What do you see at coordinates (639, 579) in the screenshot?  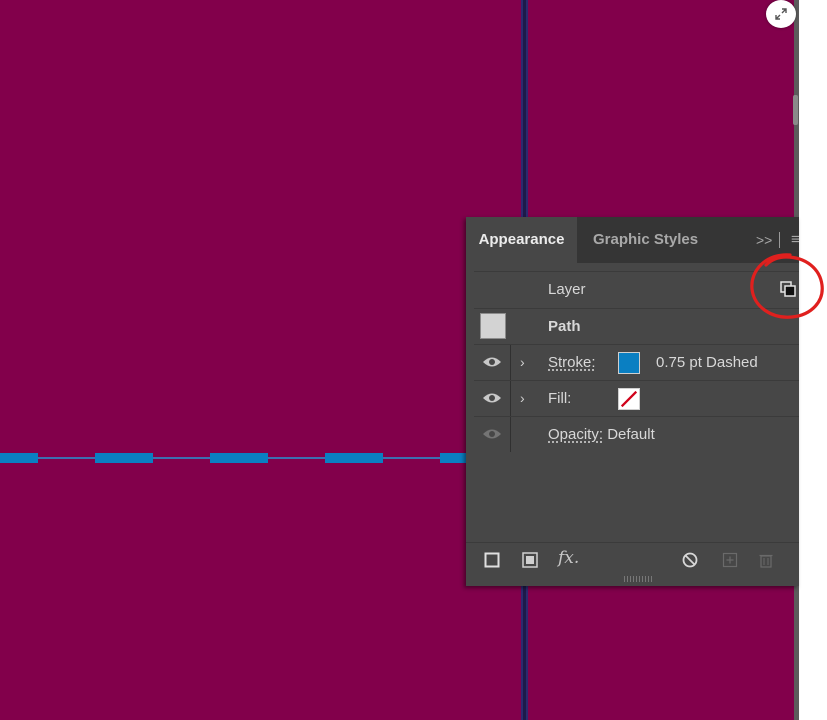 I see `panel-resize-grip` at bounding box center [639, 579].